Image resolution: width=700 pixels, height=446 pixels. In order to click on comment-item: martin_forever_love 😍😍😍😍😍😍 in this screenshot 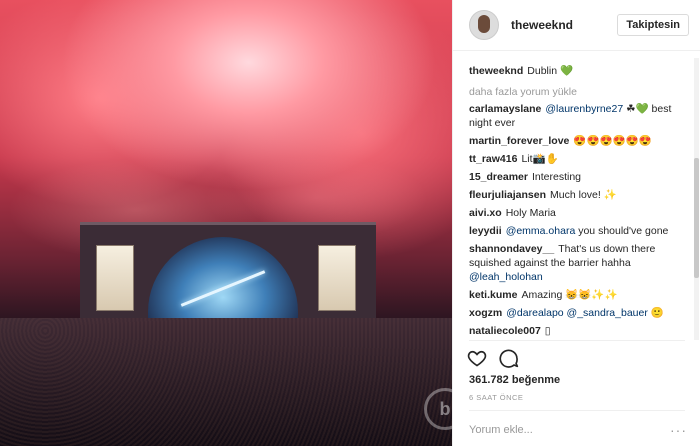, I will do `click(577, 141)`.